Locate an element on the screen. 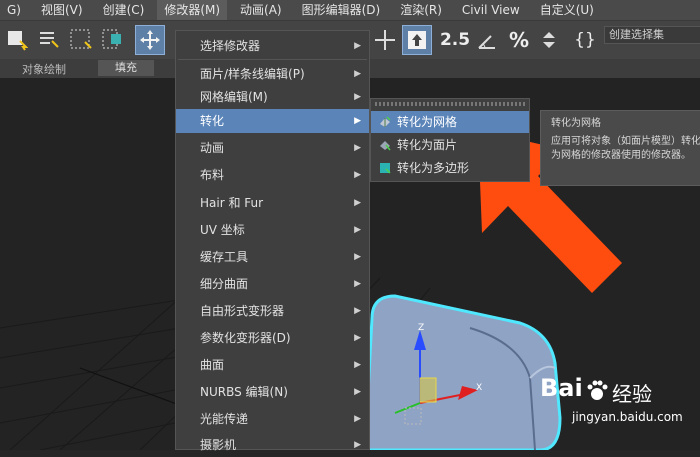 The image size is (700, 457). menu-item-cloth: 布料 ▶ is located at coordinates (272, 175).